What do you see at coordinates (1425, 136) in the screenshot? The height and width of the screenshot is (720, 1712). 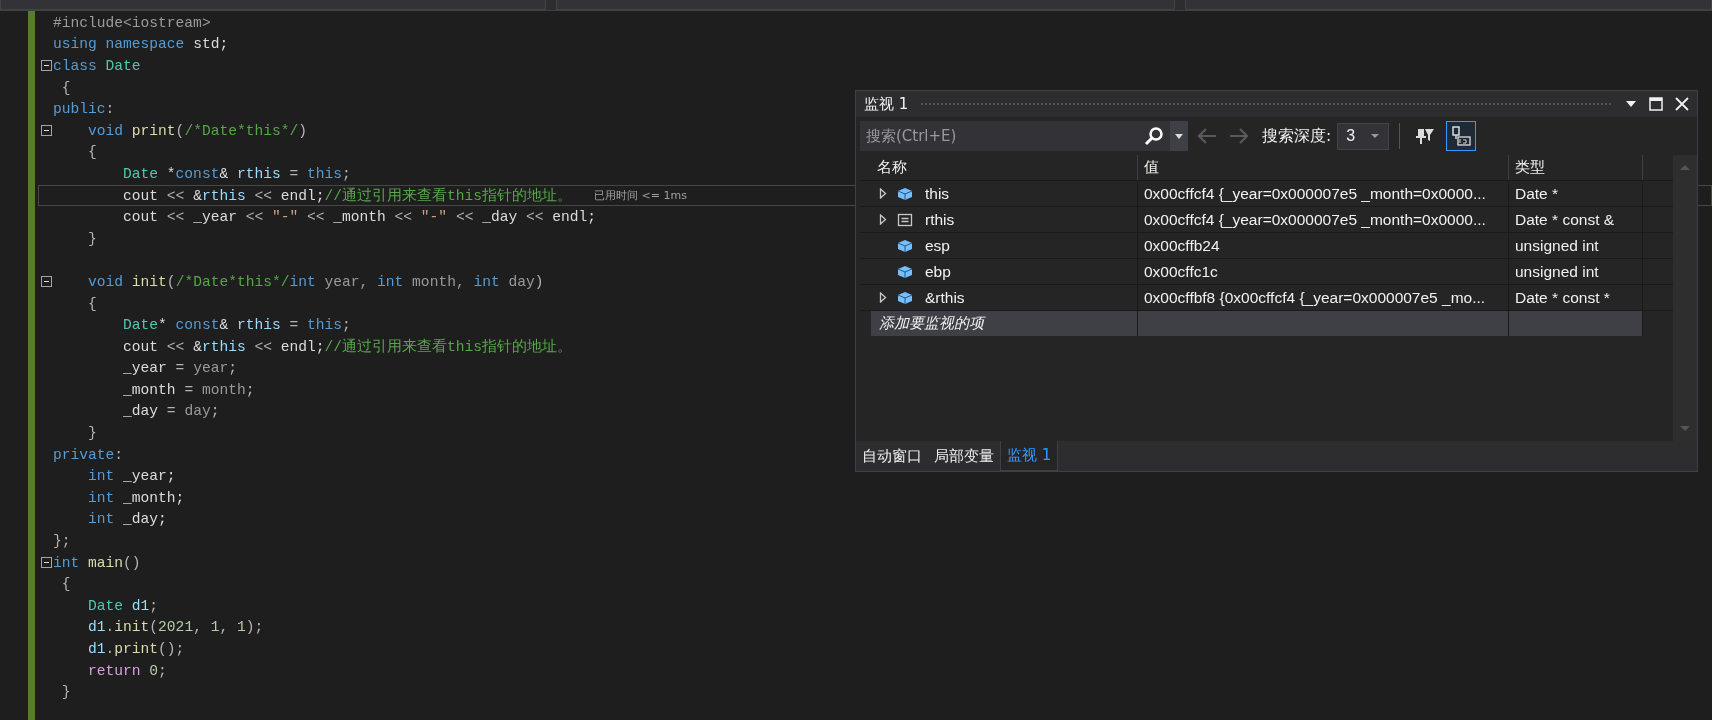 I see `pin-filter-icon` at bounding box center [1425, 136].